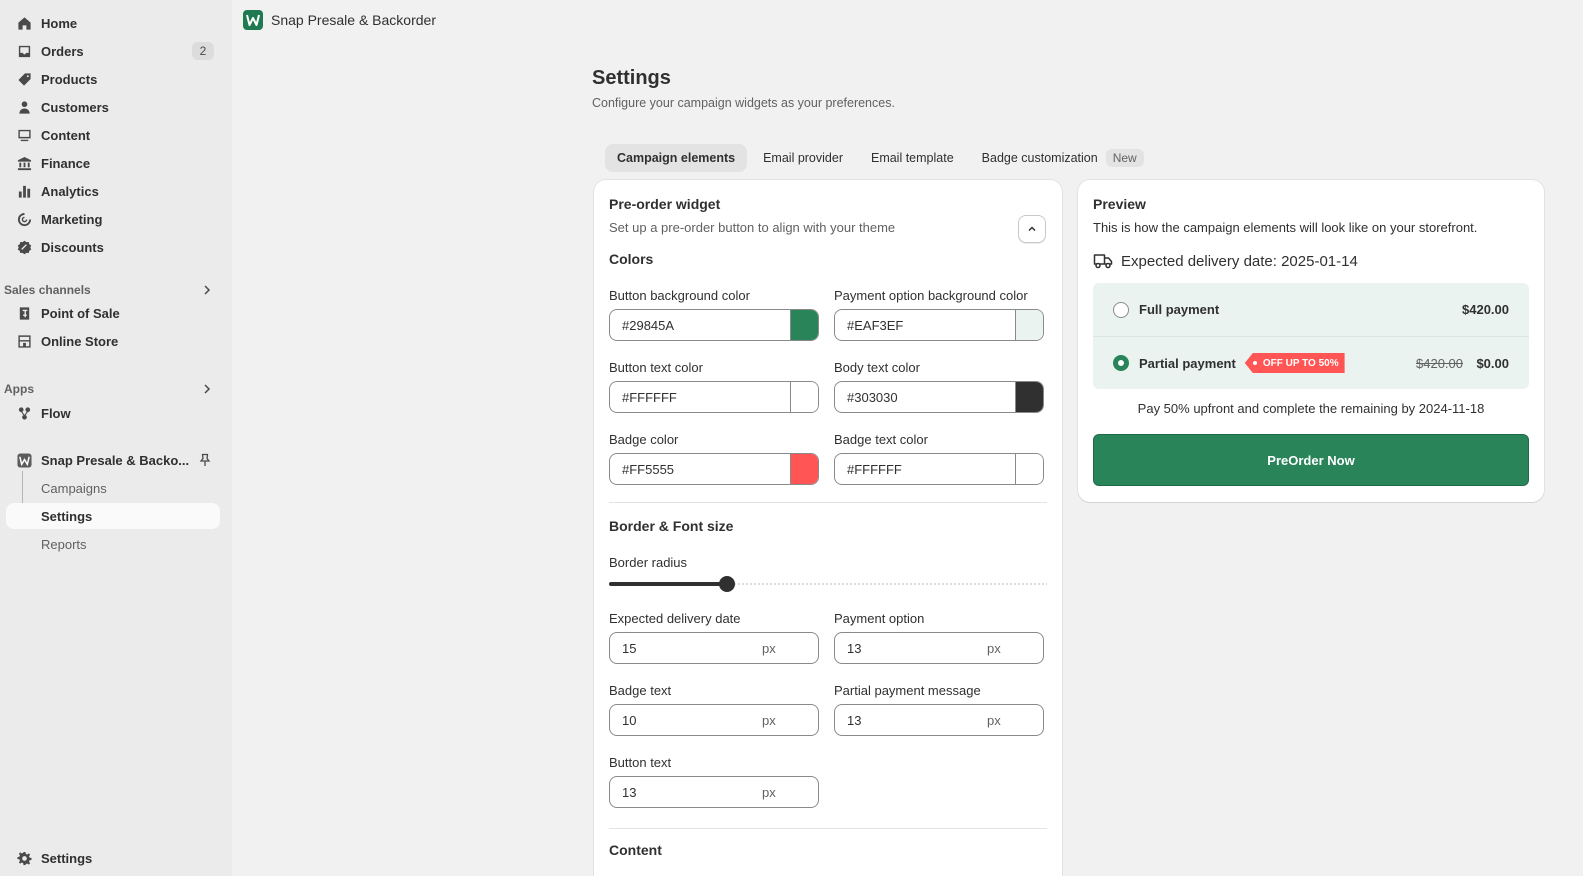 The width and height of the screenshot is (1583, 876). Describe the element at coordinates (24, 313) in the screenshot. I see `pos-icon` at that location.